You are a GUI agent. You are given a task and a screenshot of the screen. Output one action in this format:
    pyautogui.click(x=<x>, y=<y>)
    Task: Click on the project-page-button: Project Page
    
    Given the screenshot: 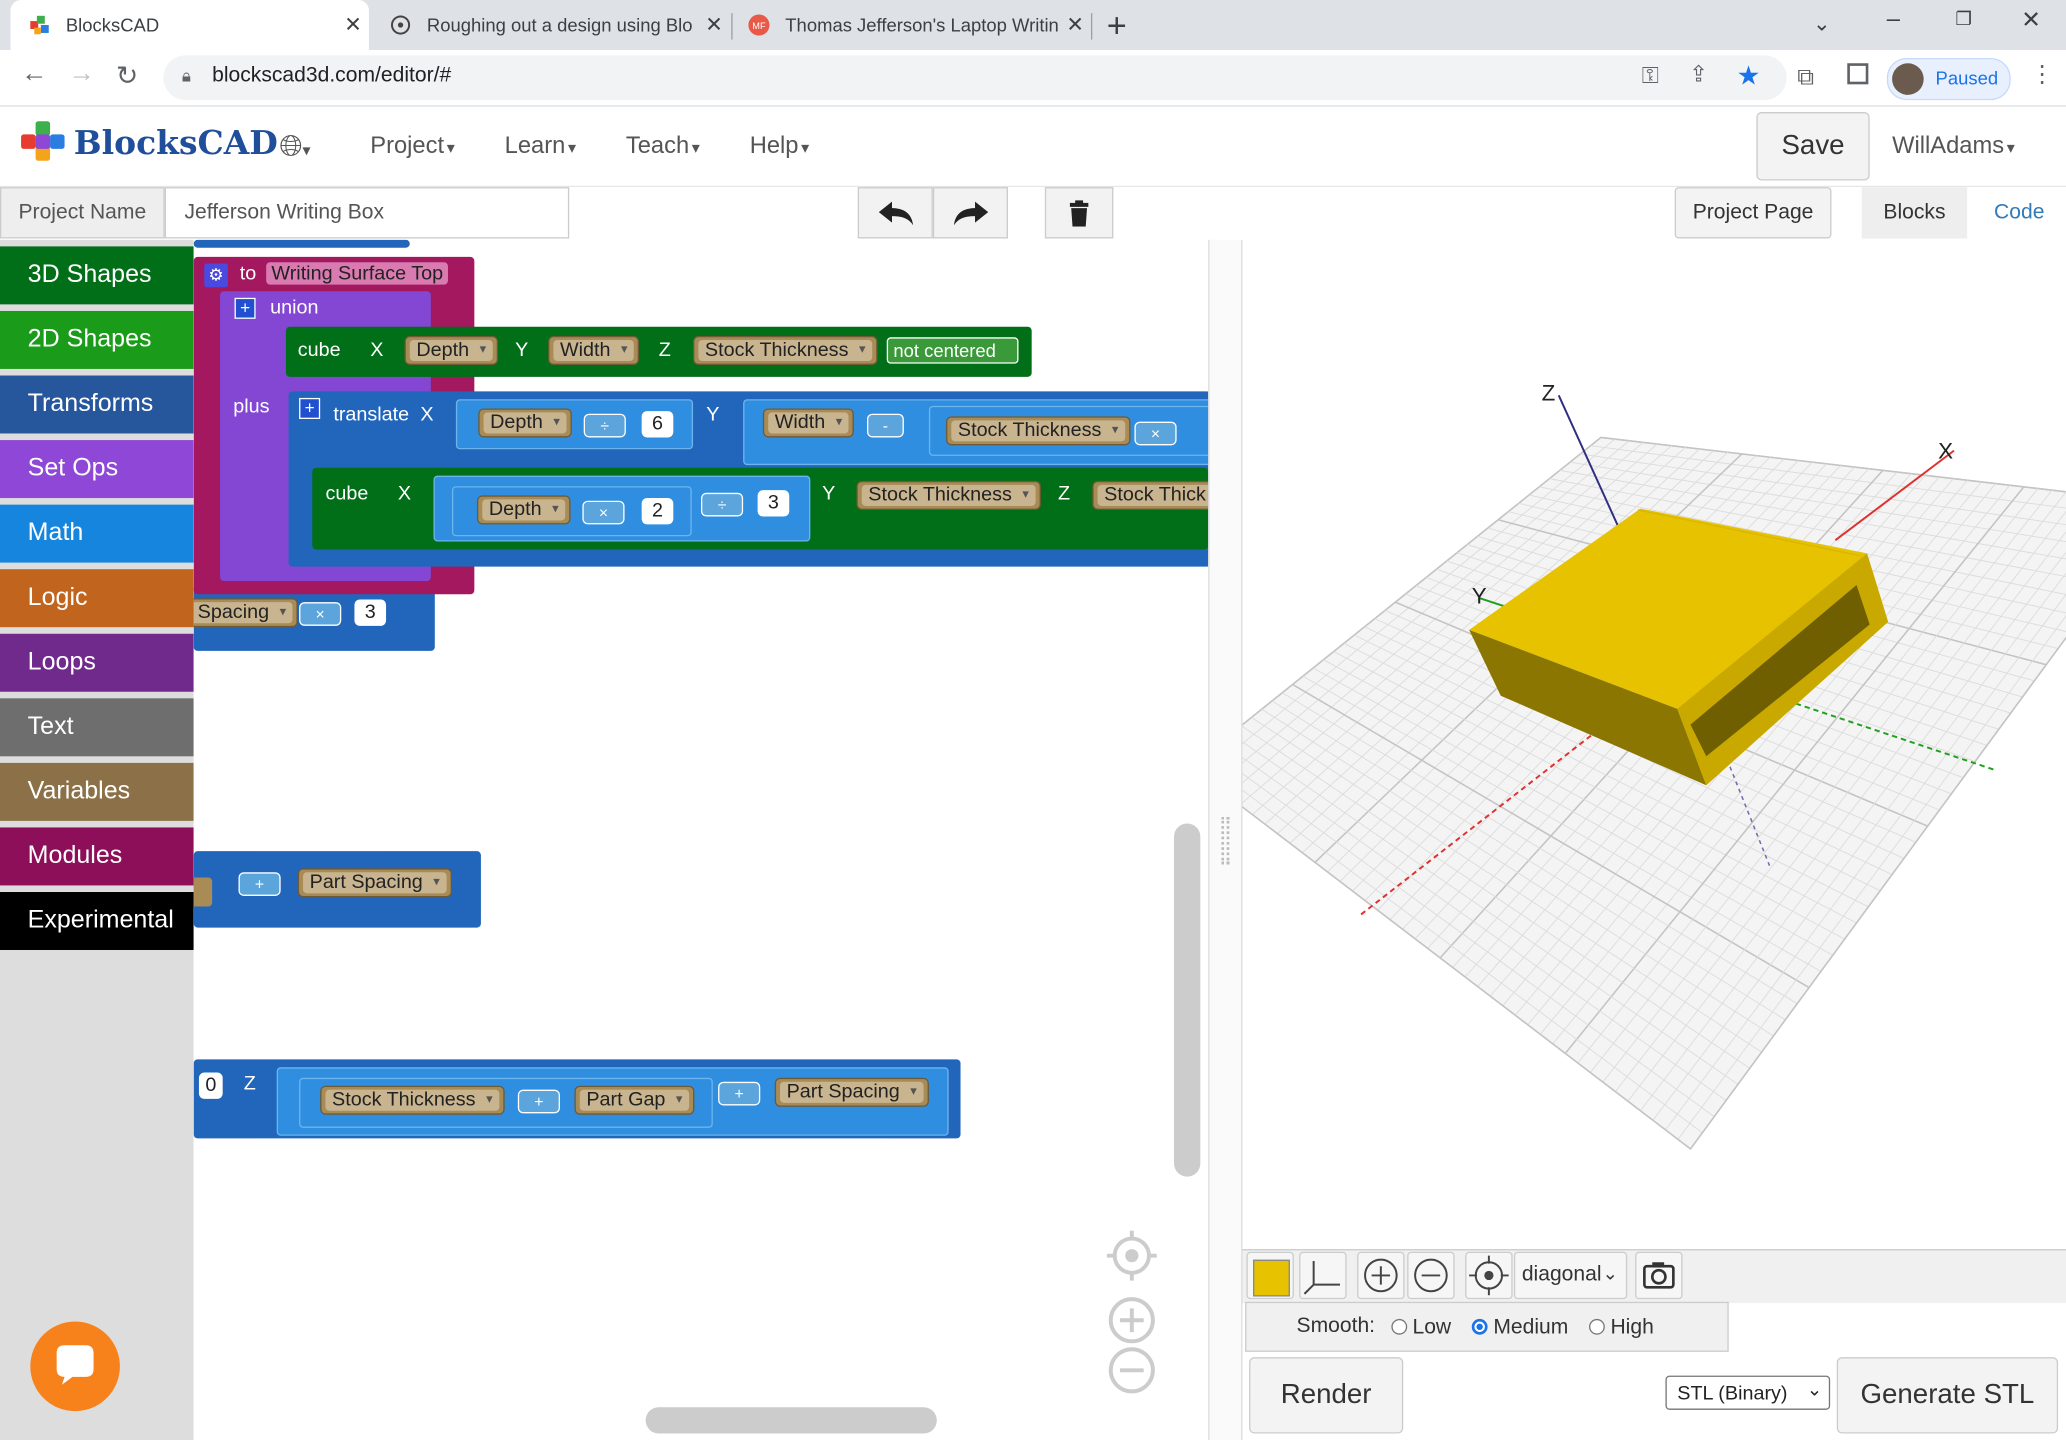 What is the action you would take?
    pyautogui.click(x=1753, y=213)
    